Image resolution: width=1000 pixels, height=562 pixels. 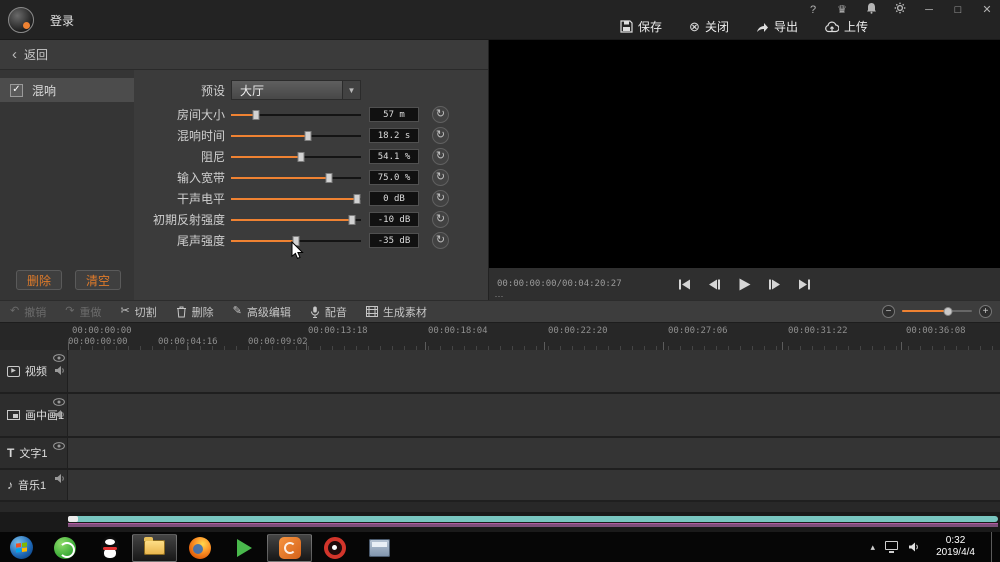 I want to click on early-reflection-value: -10 dB, so click(x=394, y=219).